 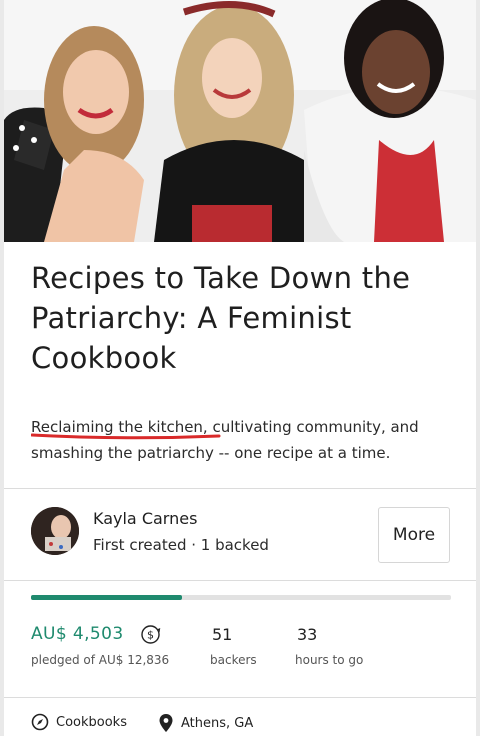 What do you see at coordinates (329, 660) in the screenshot?
I see `hours-label: hours to go` at bounding box center [329, 660].